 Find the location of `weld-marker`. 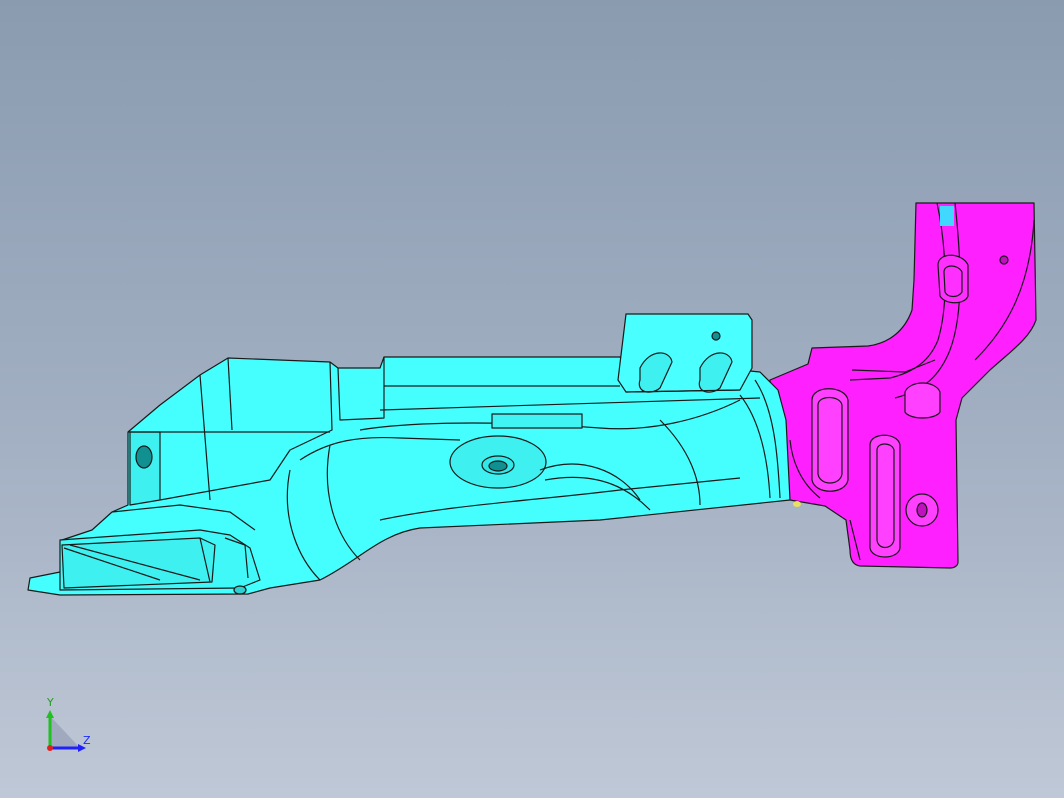

weld-marker is located at coordinates (797, 504).